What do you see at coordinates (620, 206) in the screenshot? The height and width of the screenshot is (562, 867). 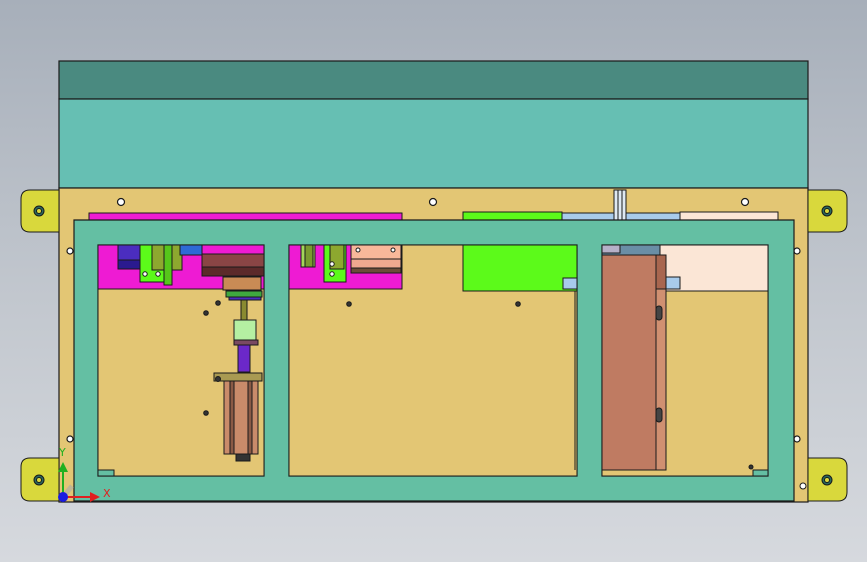 I see `center-post` at bounding box center [620, 206].